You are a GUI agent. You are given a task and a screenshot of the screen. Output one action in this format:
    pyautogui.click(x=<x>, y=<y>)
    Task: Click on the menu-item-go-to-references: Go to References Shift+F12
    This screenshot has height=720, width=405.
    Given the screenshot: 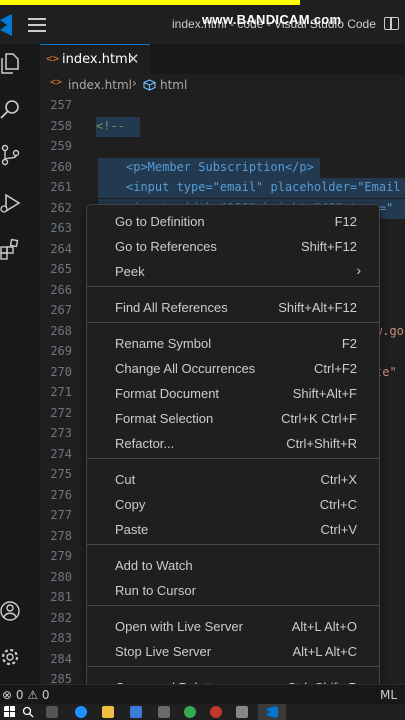 What is the action you would take?
    pyautogui.click(x=233, y=246)
    